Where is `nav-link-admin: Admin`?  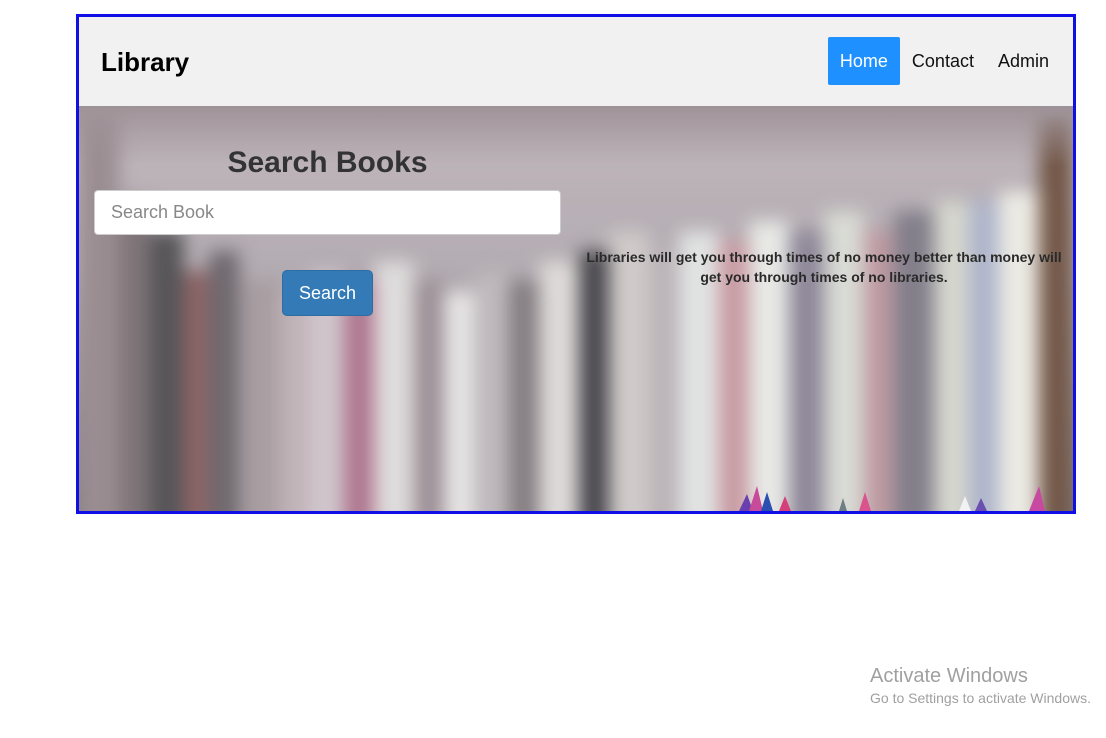 nav-link-admin: Admin is located at coordinates (1023, 61).